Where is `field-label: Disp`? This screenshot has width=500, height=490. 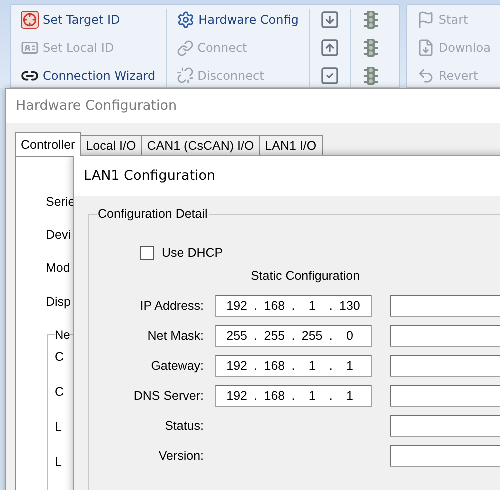 field-label: Disp is located at coordinates (59, 302).